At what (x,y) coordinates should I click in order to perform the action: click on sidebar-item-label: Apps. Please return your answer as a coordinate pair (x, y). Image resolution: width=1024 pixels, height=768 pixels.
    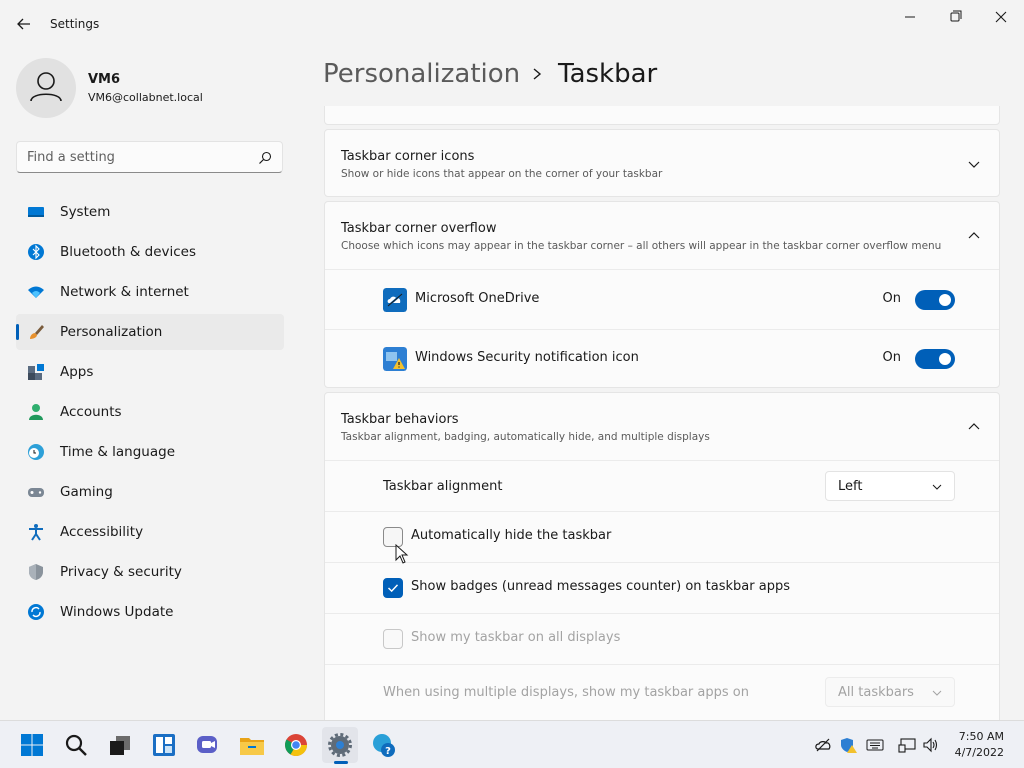
    Looking at the image, I should click on (77, 372).